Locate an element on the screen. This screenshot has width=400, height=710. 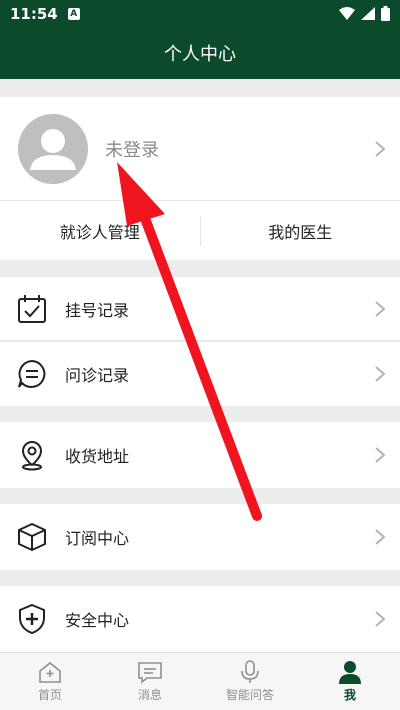
tab-label: 智能问答 is located at coordinates (249, 695).